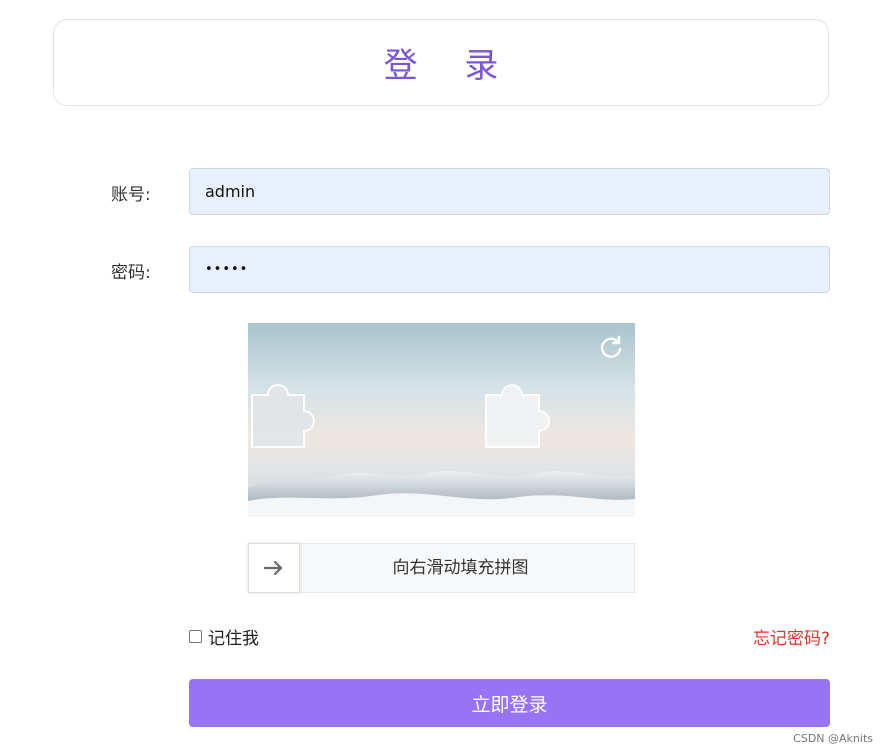 This screenshot has width=887, height=751. I want to click on login-button: 立即登录, so click(509, 703).